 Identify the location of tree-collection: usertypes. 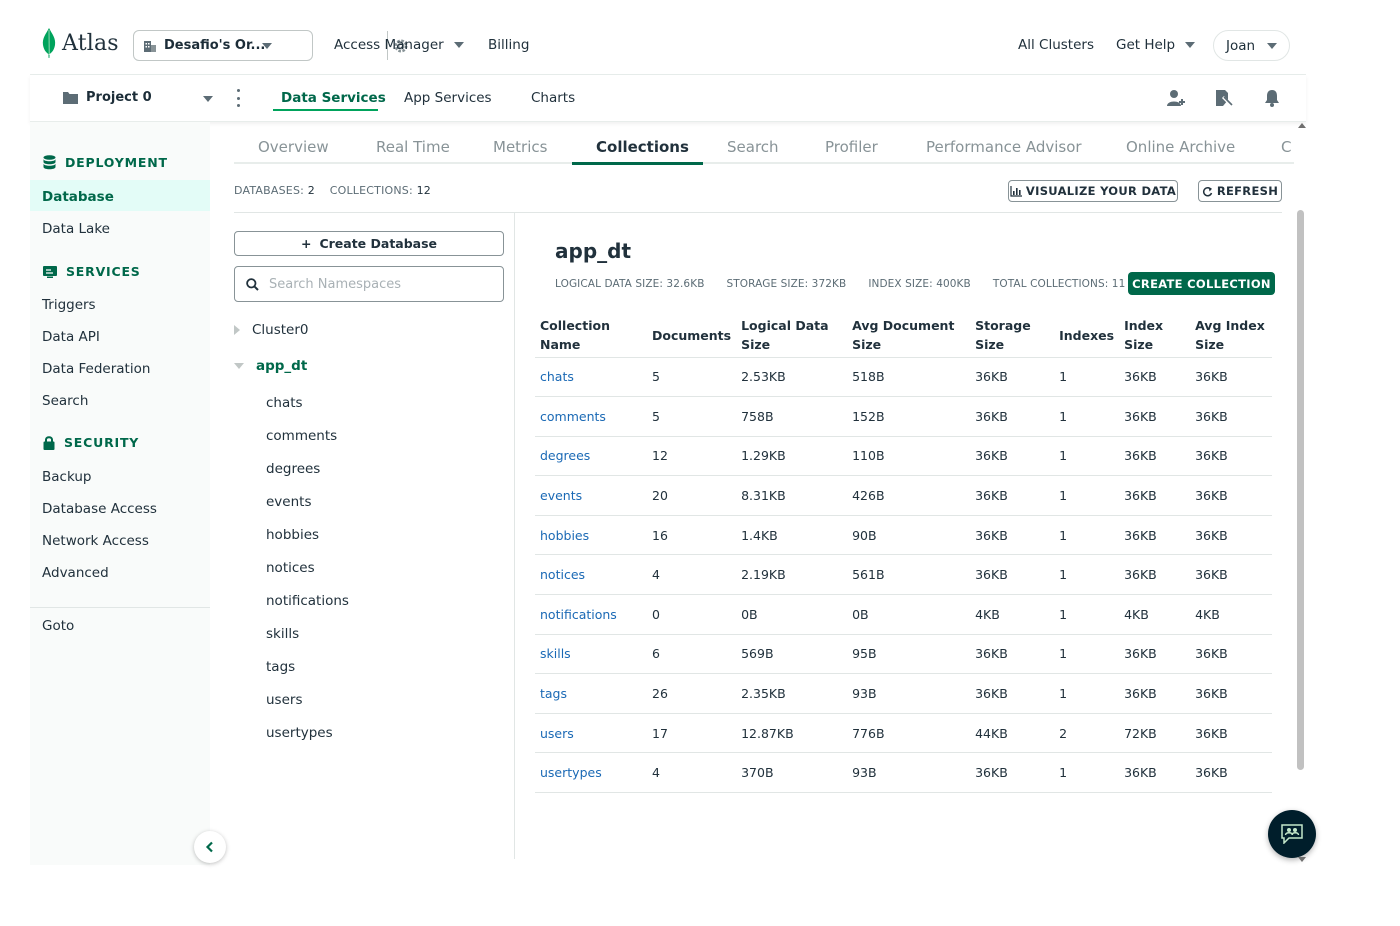
(299, 733).